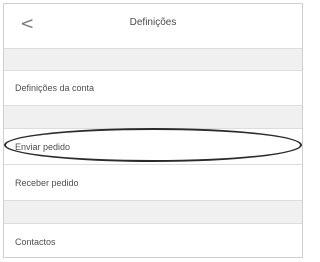 This screenshot has width=320, height=262. What do you see at coordinates (35, 241) in the screenshot?
I see `menu-item-label: Contactos` at bounding box center [35, 241].